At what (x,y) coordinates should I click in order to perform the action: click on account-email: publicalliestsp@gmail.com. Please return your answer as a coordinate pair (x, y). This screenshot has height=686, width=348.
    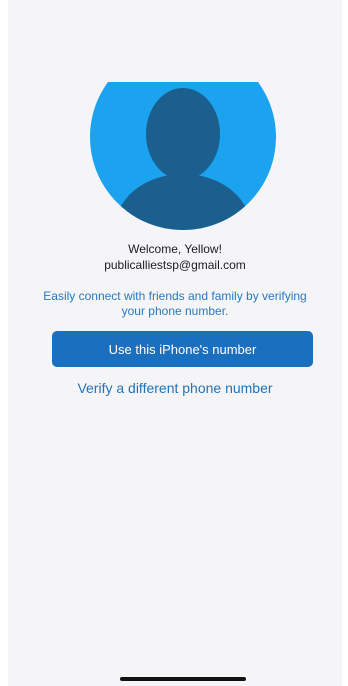
    Looking at the image, I should click on (175, 265).